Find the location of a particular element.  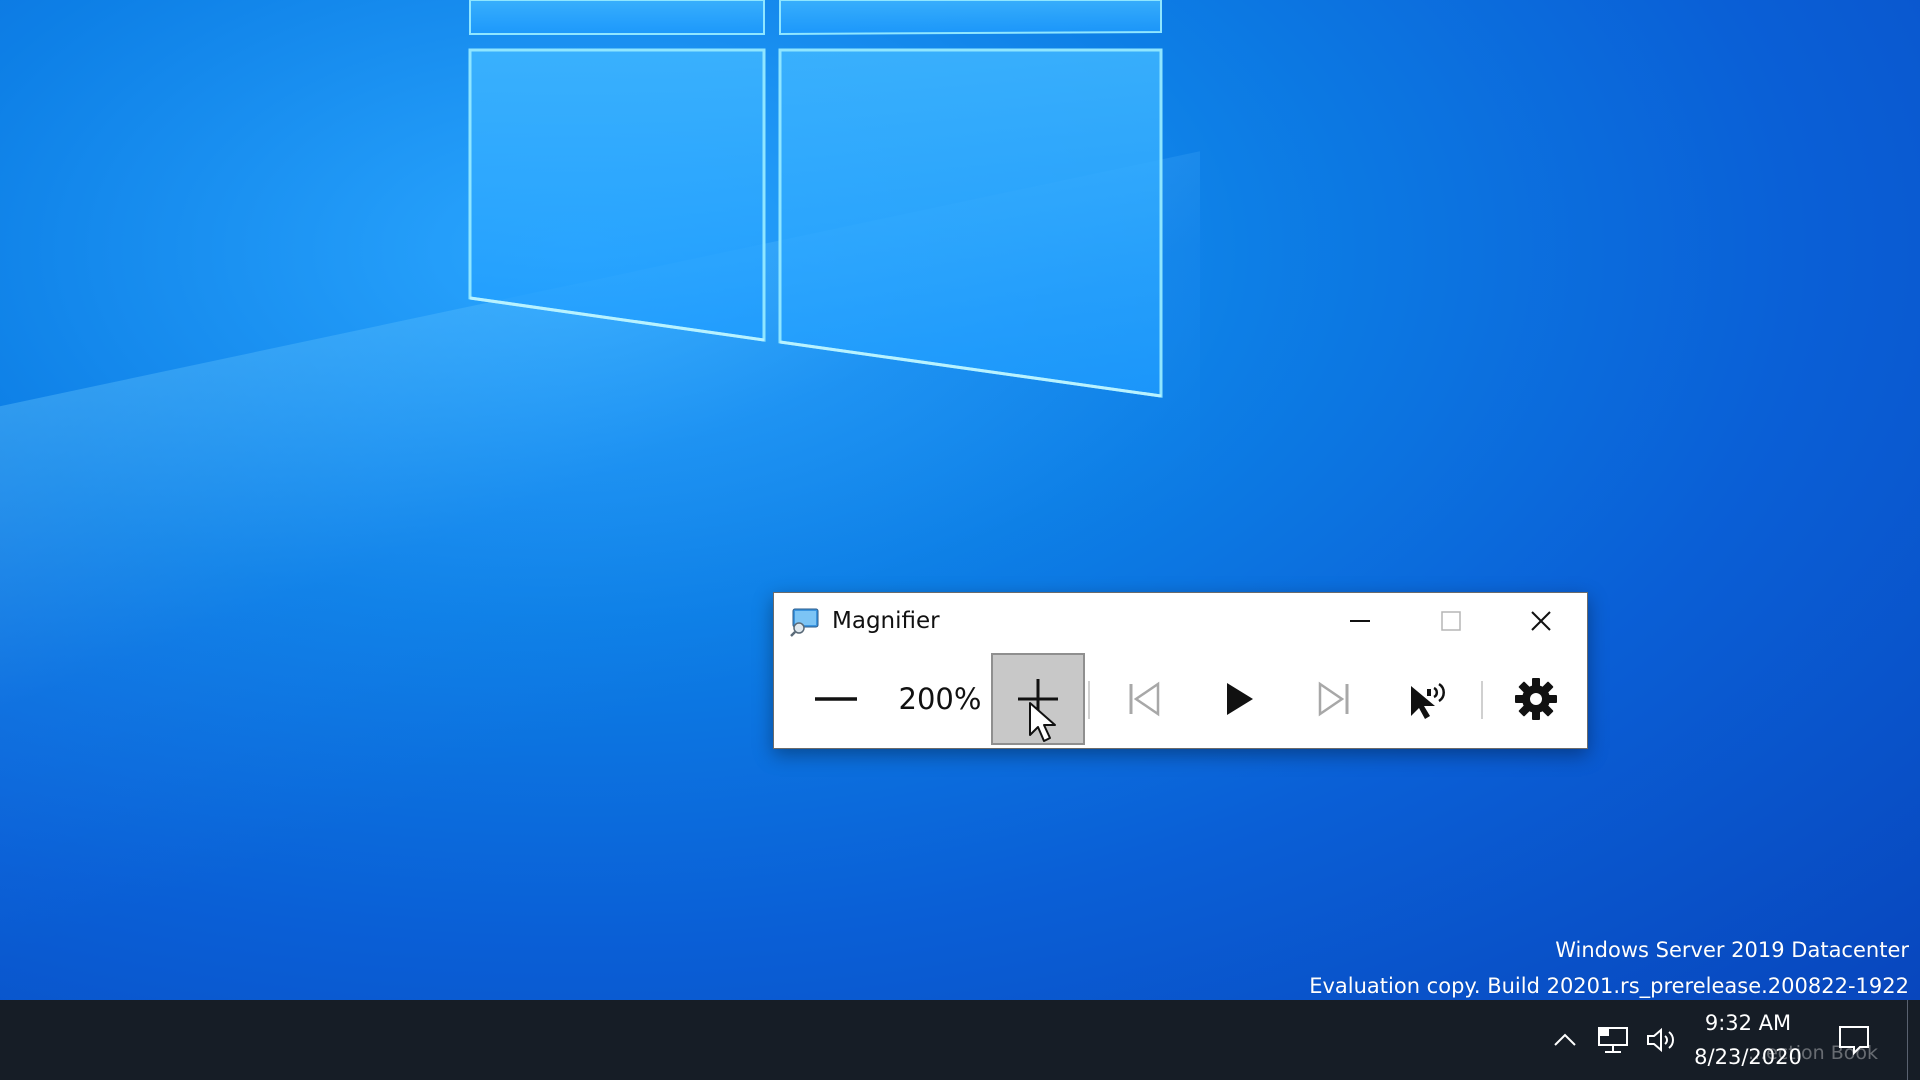

close-button is located at coordinates (1541, 621).